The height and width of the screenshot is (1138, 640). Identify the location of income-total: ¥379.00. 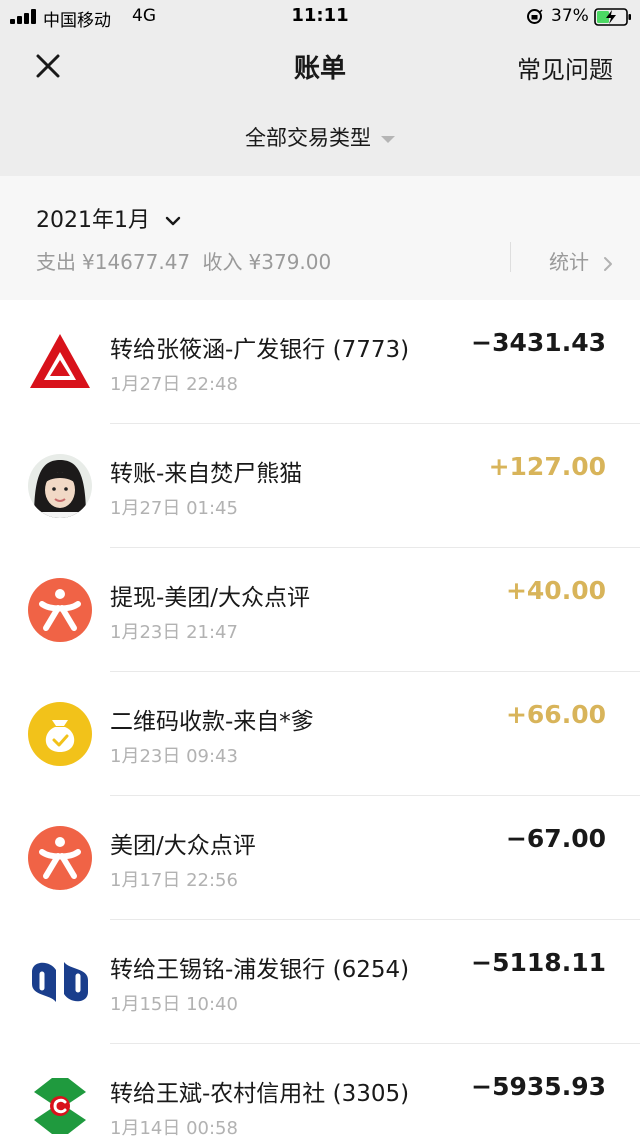
(290, 262).